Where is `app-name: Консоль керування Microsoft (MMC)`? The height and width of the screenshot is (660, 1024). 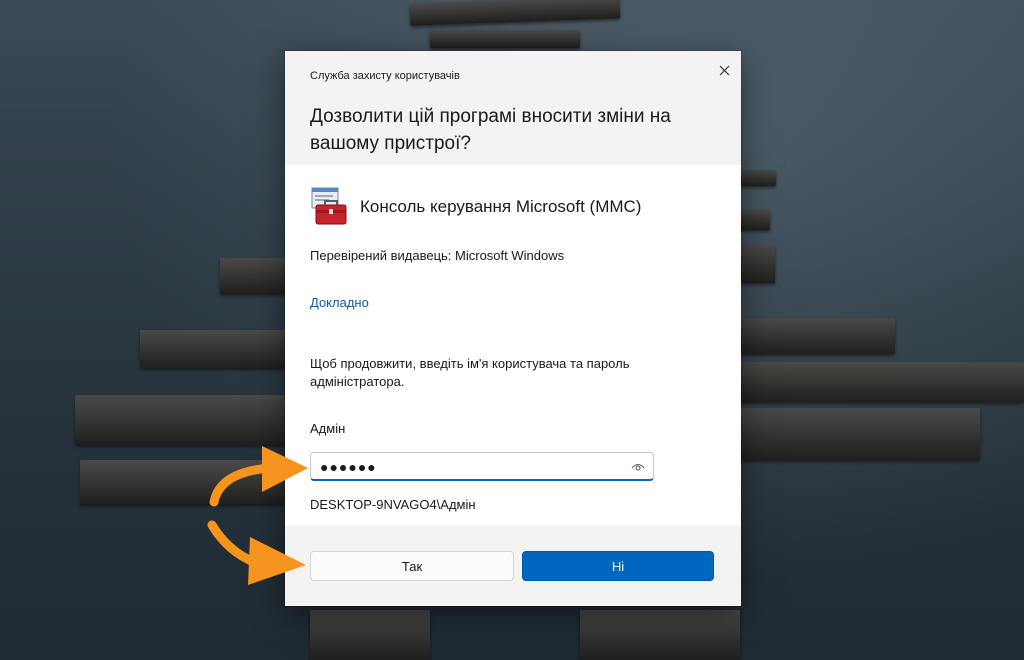
app-name: Консоль керування Microsoft (MMC) is located at coordinates (501, 206).